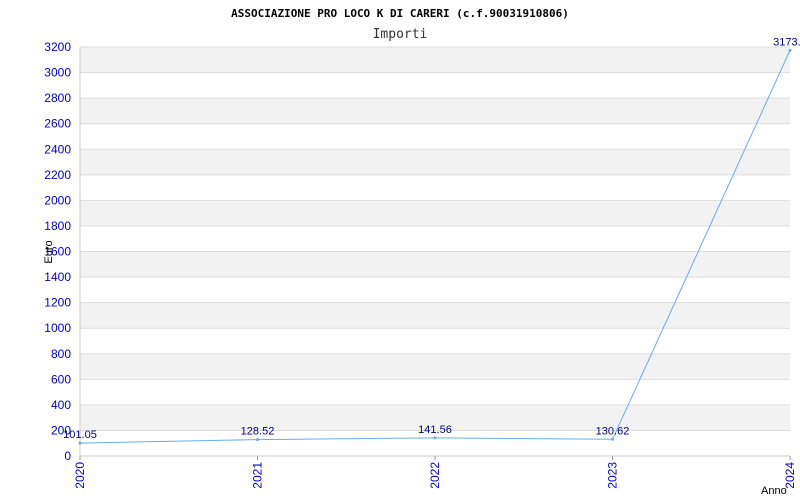 Image resolution: width=800 pixels, height=500 pixels. I want to click on y-tick-label: 600, so click(61, 379).